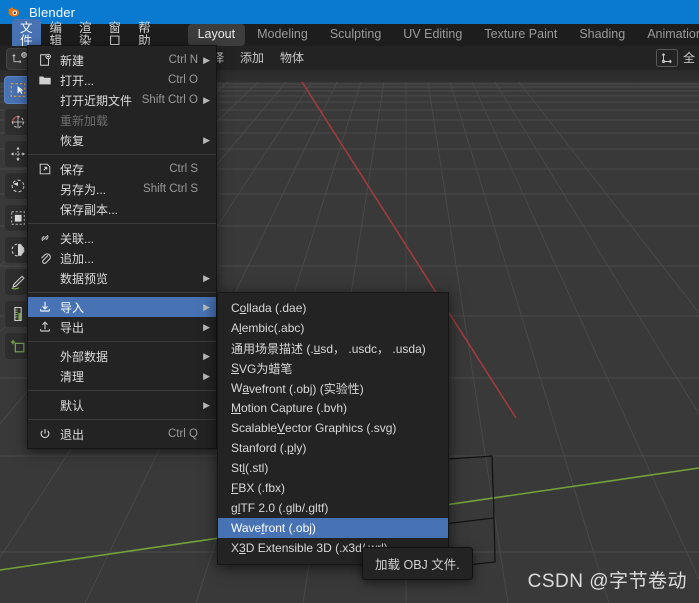 This screenshot has height=603, width=699. I want to click on tab-sculpting: Sculpting, so click(355, 35).